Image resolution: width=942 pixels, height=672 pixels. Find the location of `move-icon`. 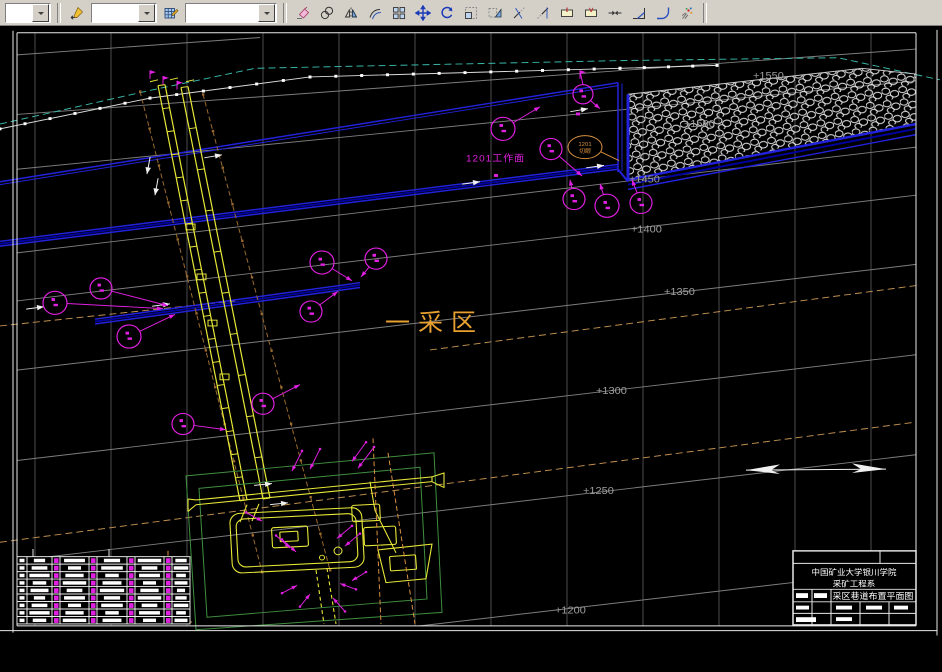

move-icon is located at coordinates (423, 12).